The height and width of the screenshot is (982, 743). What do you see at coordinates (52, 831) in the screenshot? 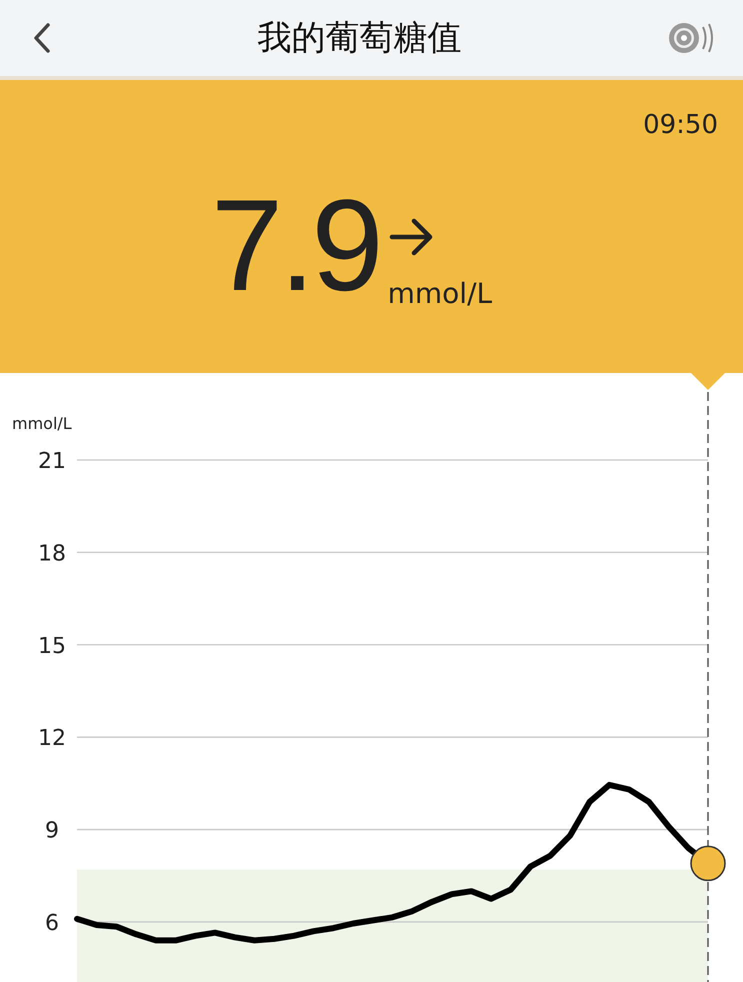
I see `y-tick-label: 9` at bounding box center [52, 831].